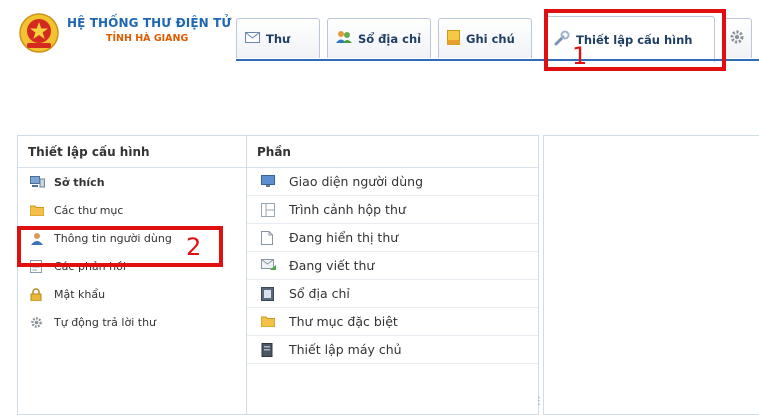  Describe the element at coordinates (453, 38) in the screenshot. I see `note-icon` at that location.